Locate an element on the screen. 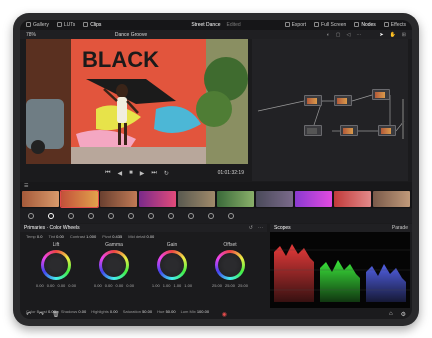  3d-icon is located at coordinates (211, 216).